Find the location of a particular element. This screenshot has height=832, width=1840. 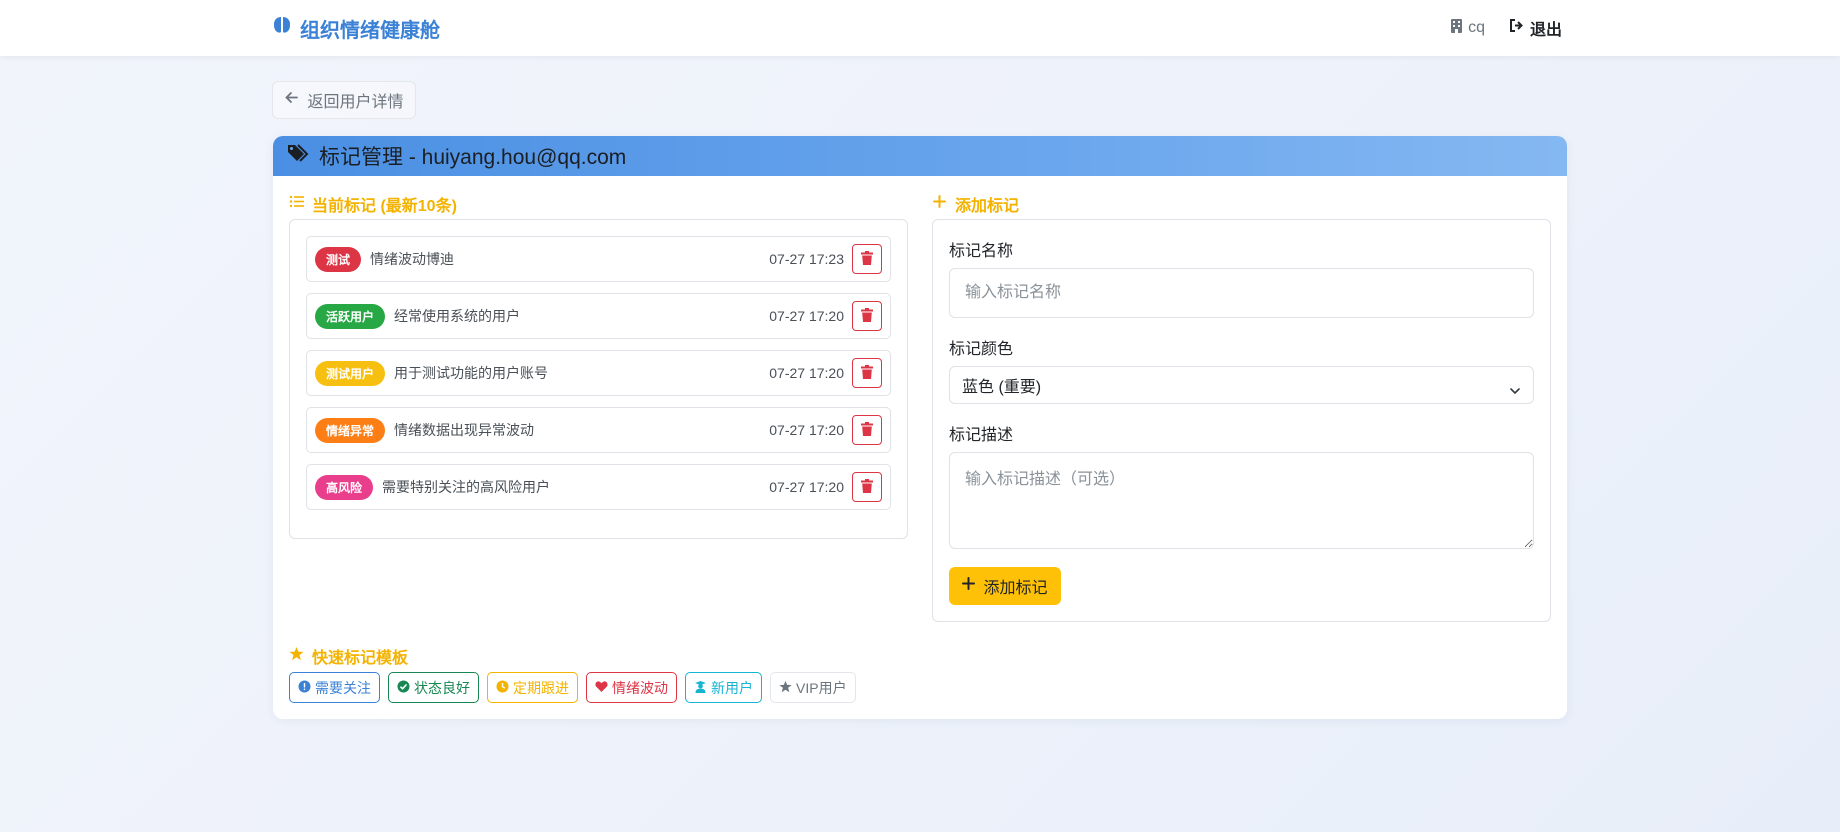

back-to-user-detail-button: 返回用户详情 is located at coordinates (344, 100).